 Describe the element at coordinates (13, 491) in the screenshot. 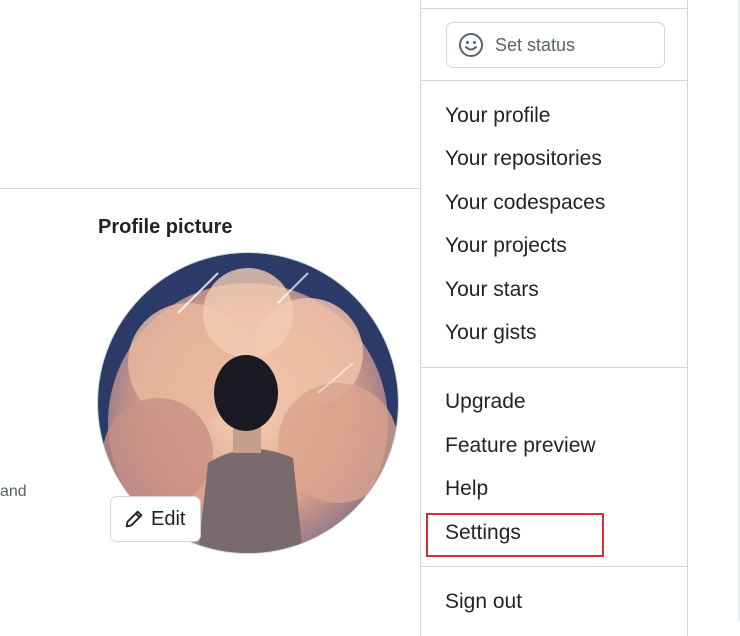

I see `truncated-description-text: and` at that location.